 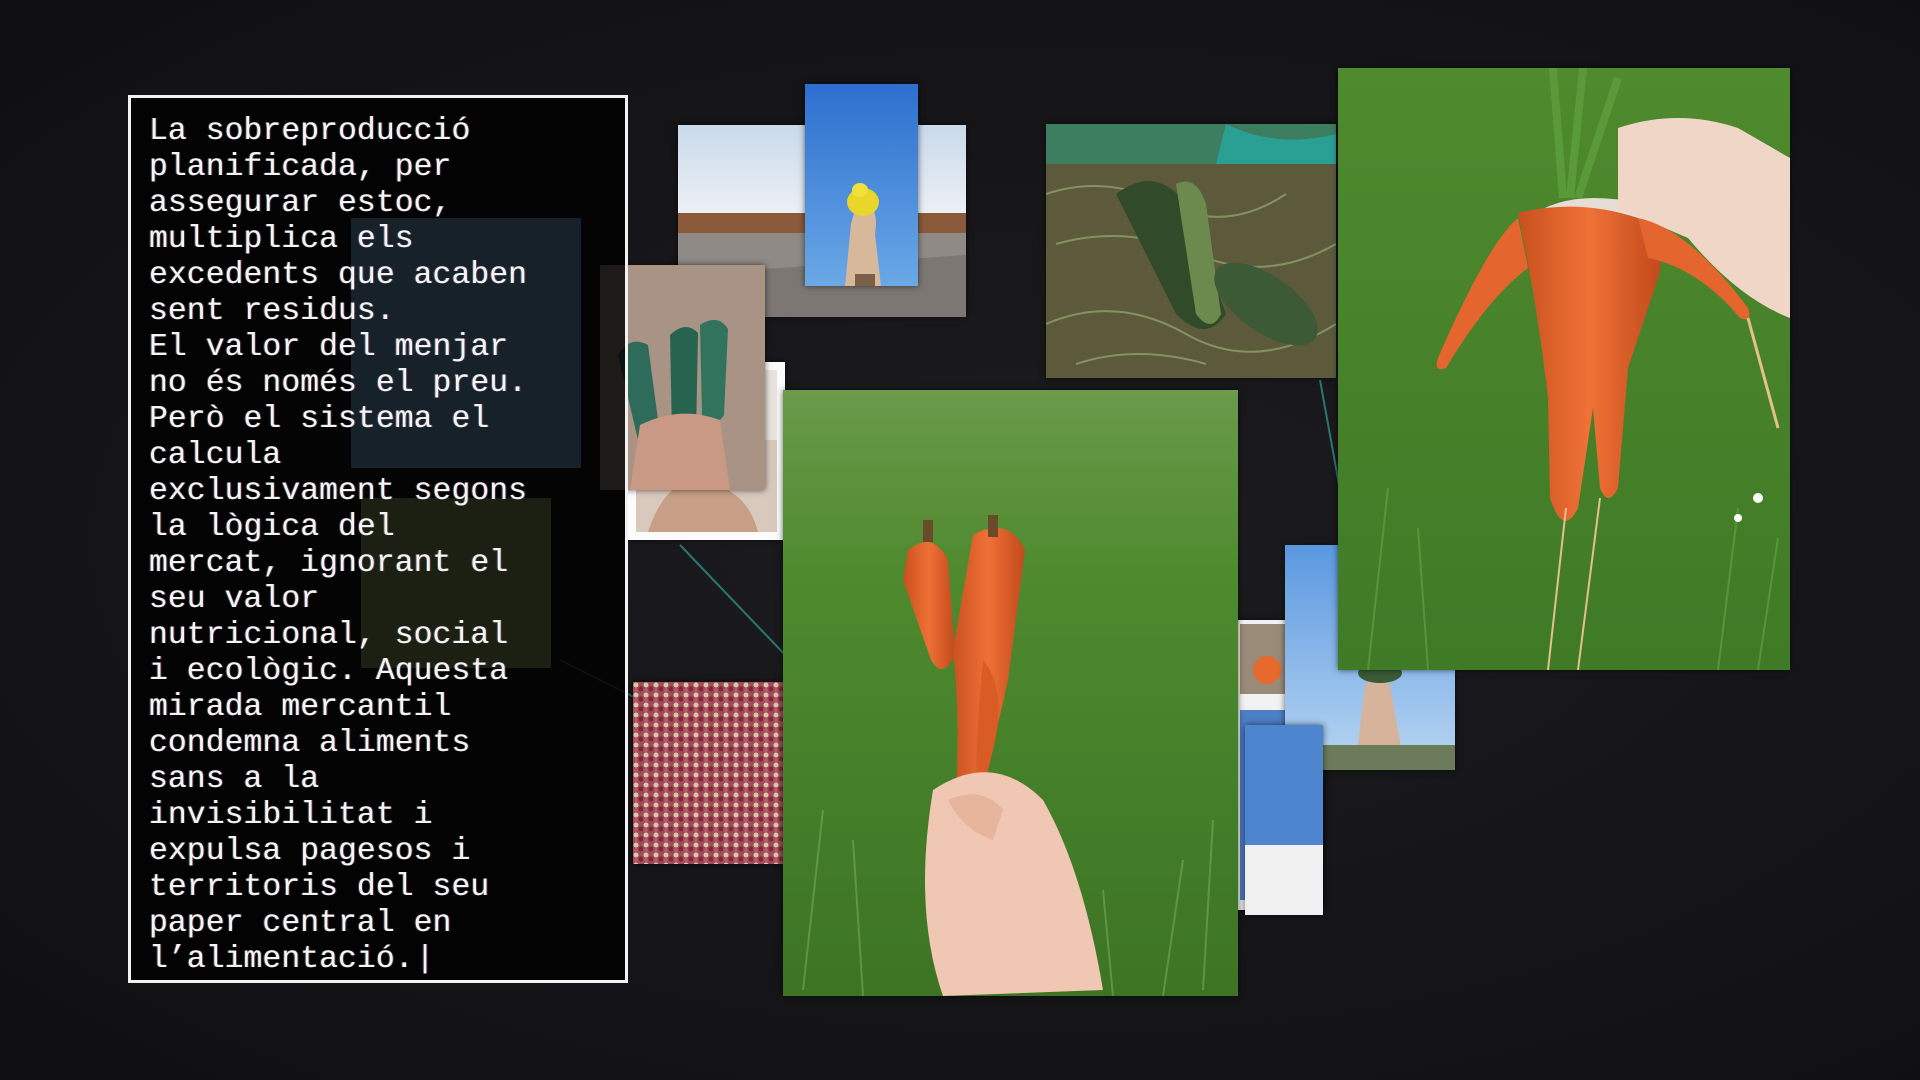 I want to click on narrative-line: exclusivament segons, so click(x=338, y=491).